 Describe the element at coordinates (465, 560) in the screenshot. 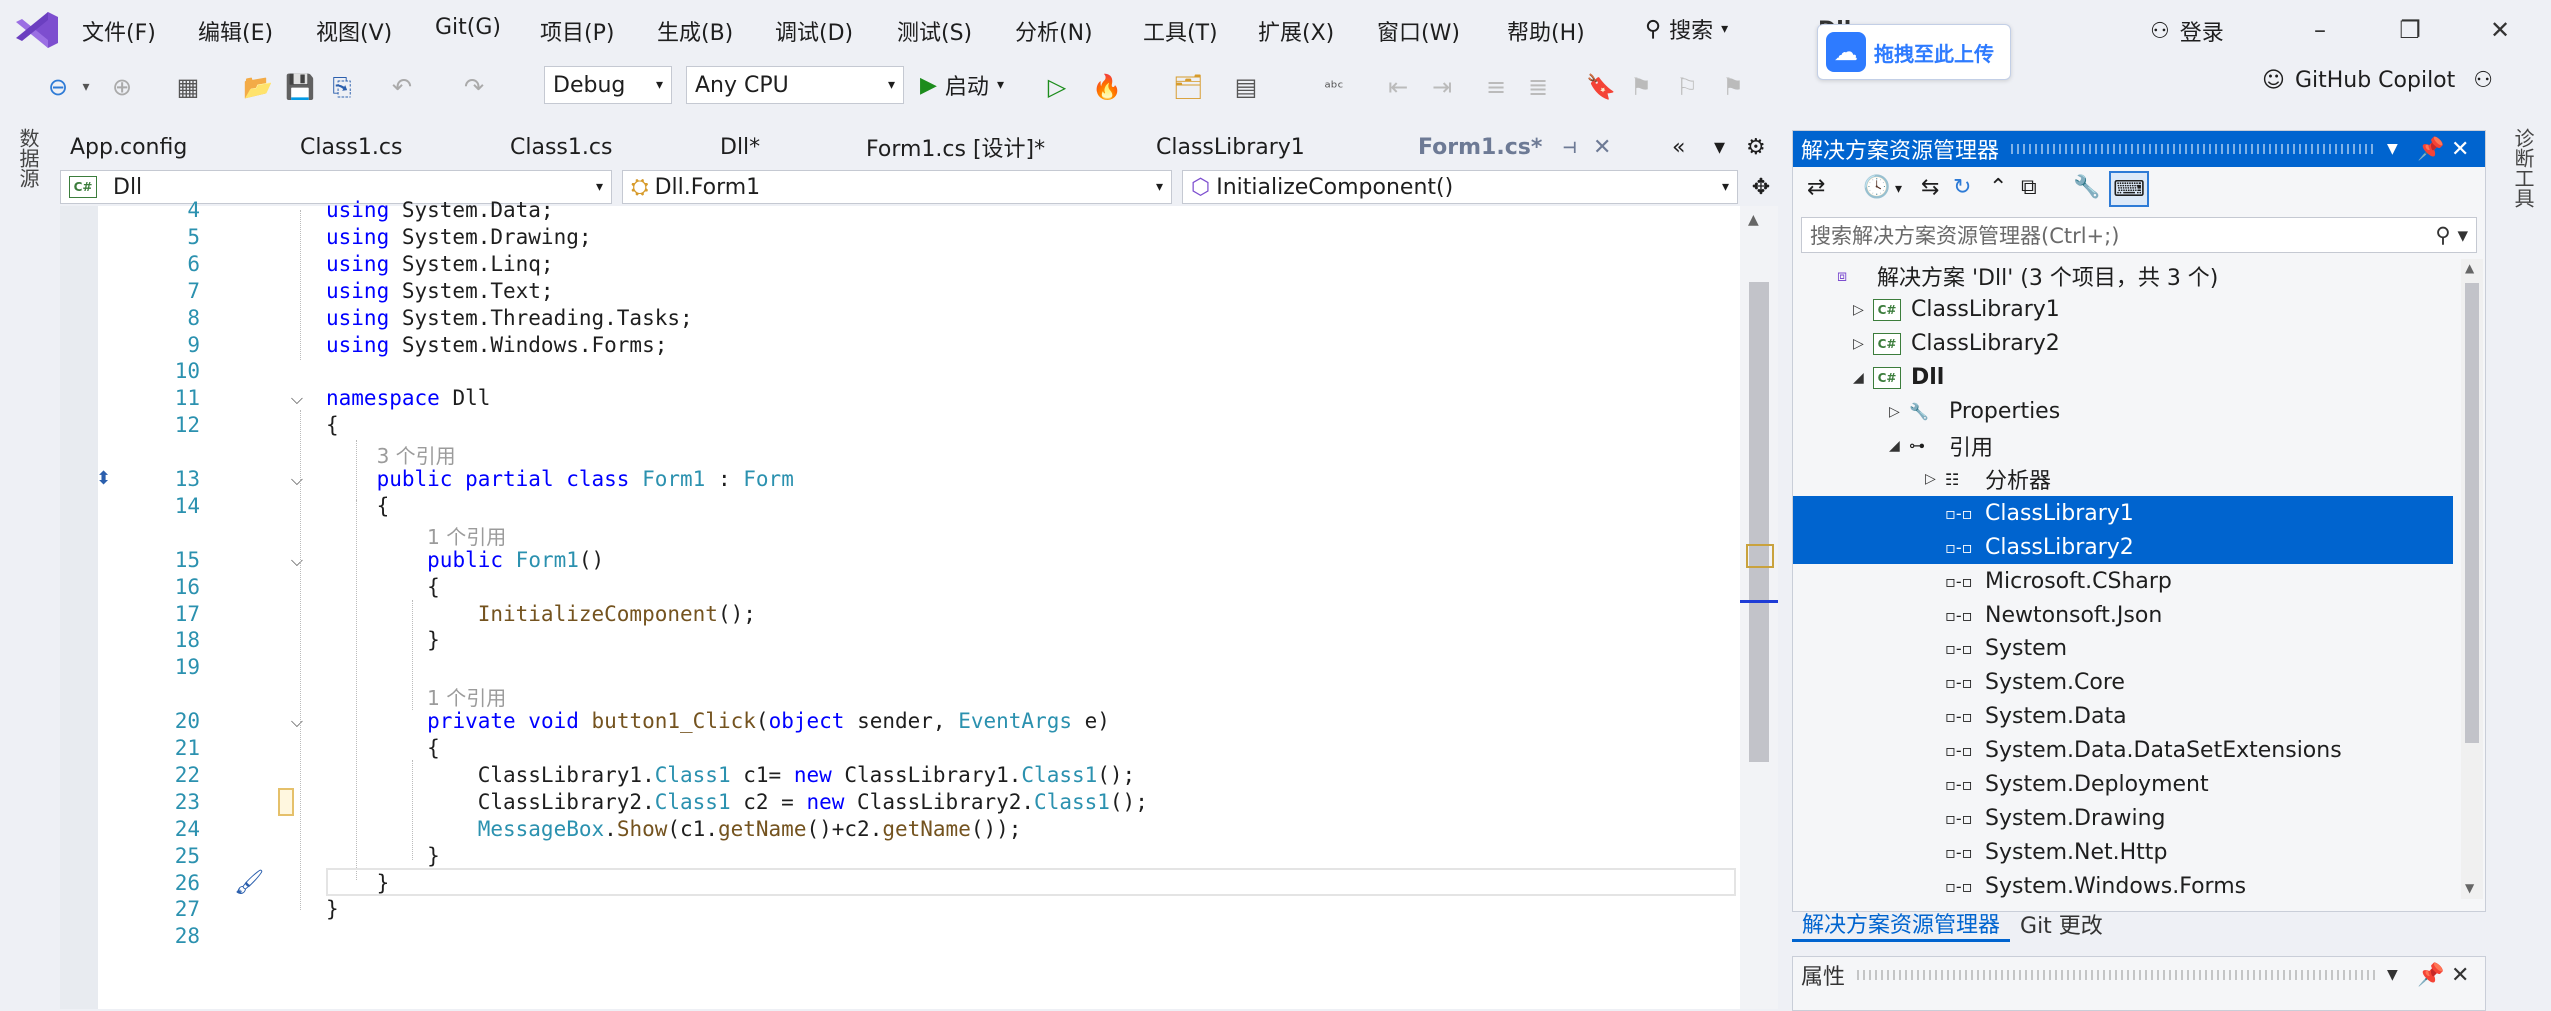

I see `code-line: public Form1()` at that location.